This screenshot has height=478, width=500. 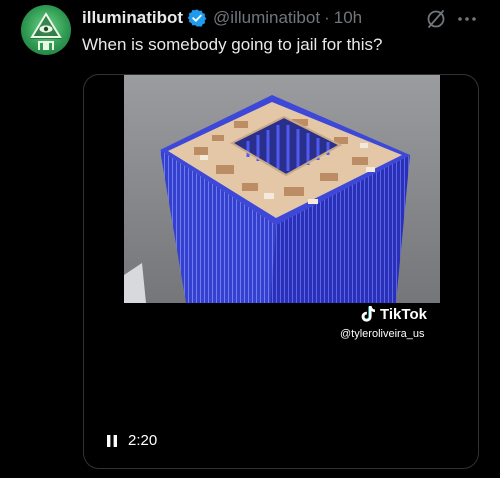 I want to click on tiktok-username: @tyleroliveira_us, so click(x=382, y=334).